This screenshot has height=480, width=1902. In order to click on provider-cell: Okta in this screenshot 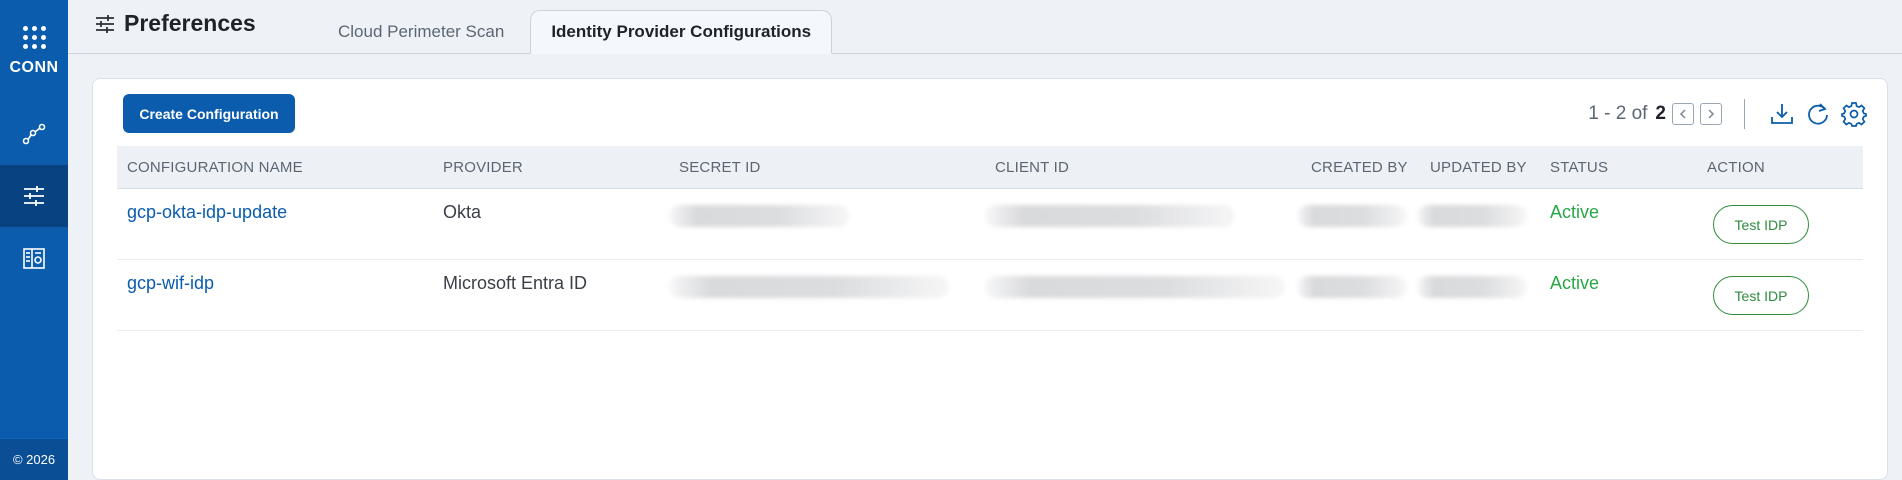, I will do `click(462, 212)`.